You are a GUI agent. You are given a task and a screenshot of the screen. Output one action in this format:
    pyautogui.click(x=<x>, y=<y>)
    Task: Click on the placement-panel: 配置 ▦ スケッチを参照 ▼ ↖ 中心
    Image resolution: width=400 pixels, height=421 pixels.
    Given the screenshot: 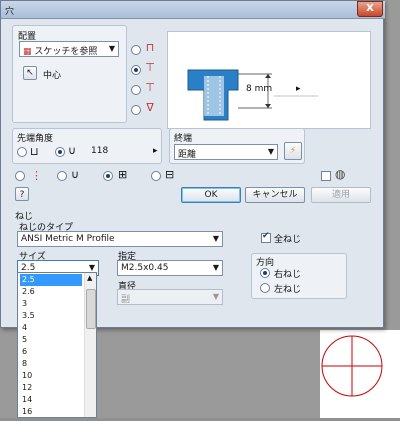 What is the action you would take?
    pyautogui.click(x=69, y=74)
    